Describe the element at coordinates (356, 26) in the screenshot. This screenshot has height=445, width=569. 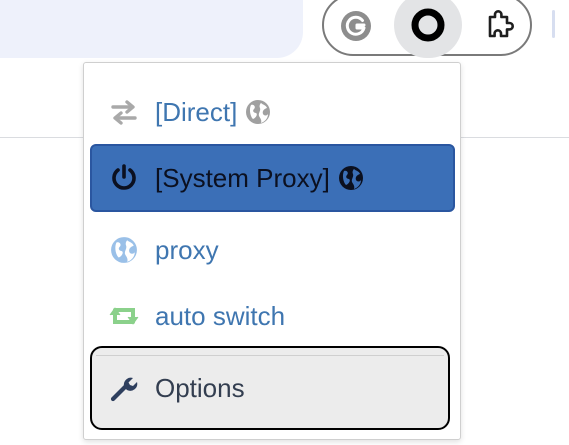
I see `grammarly-icon` at that location.